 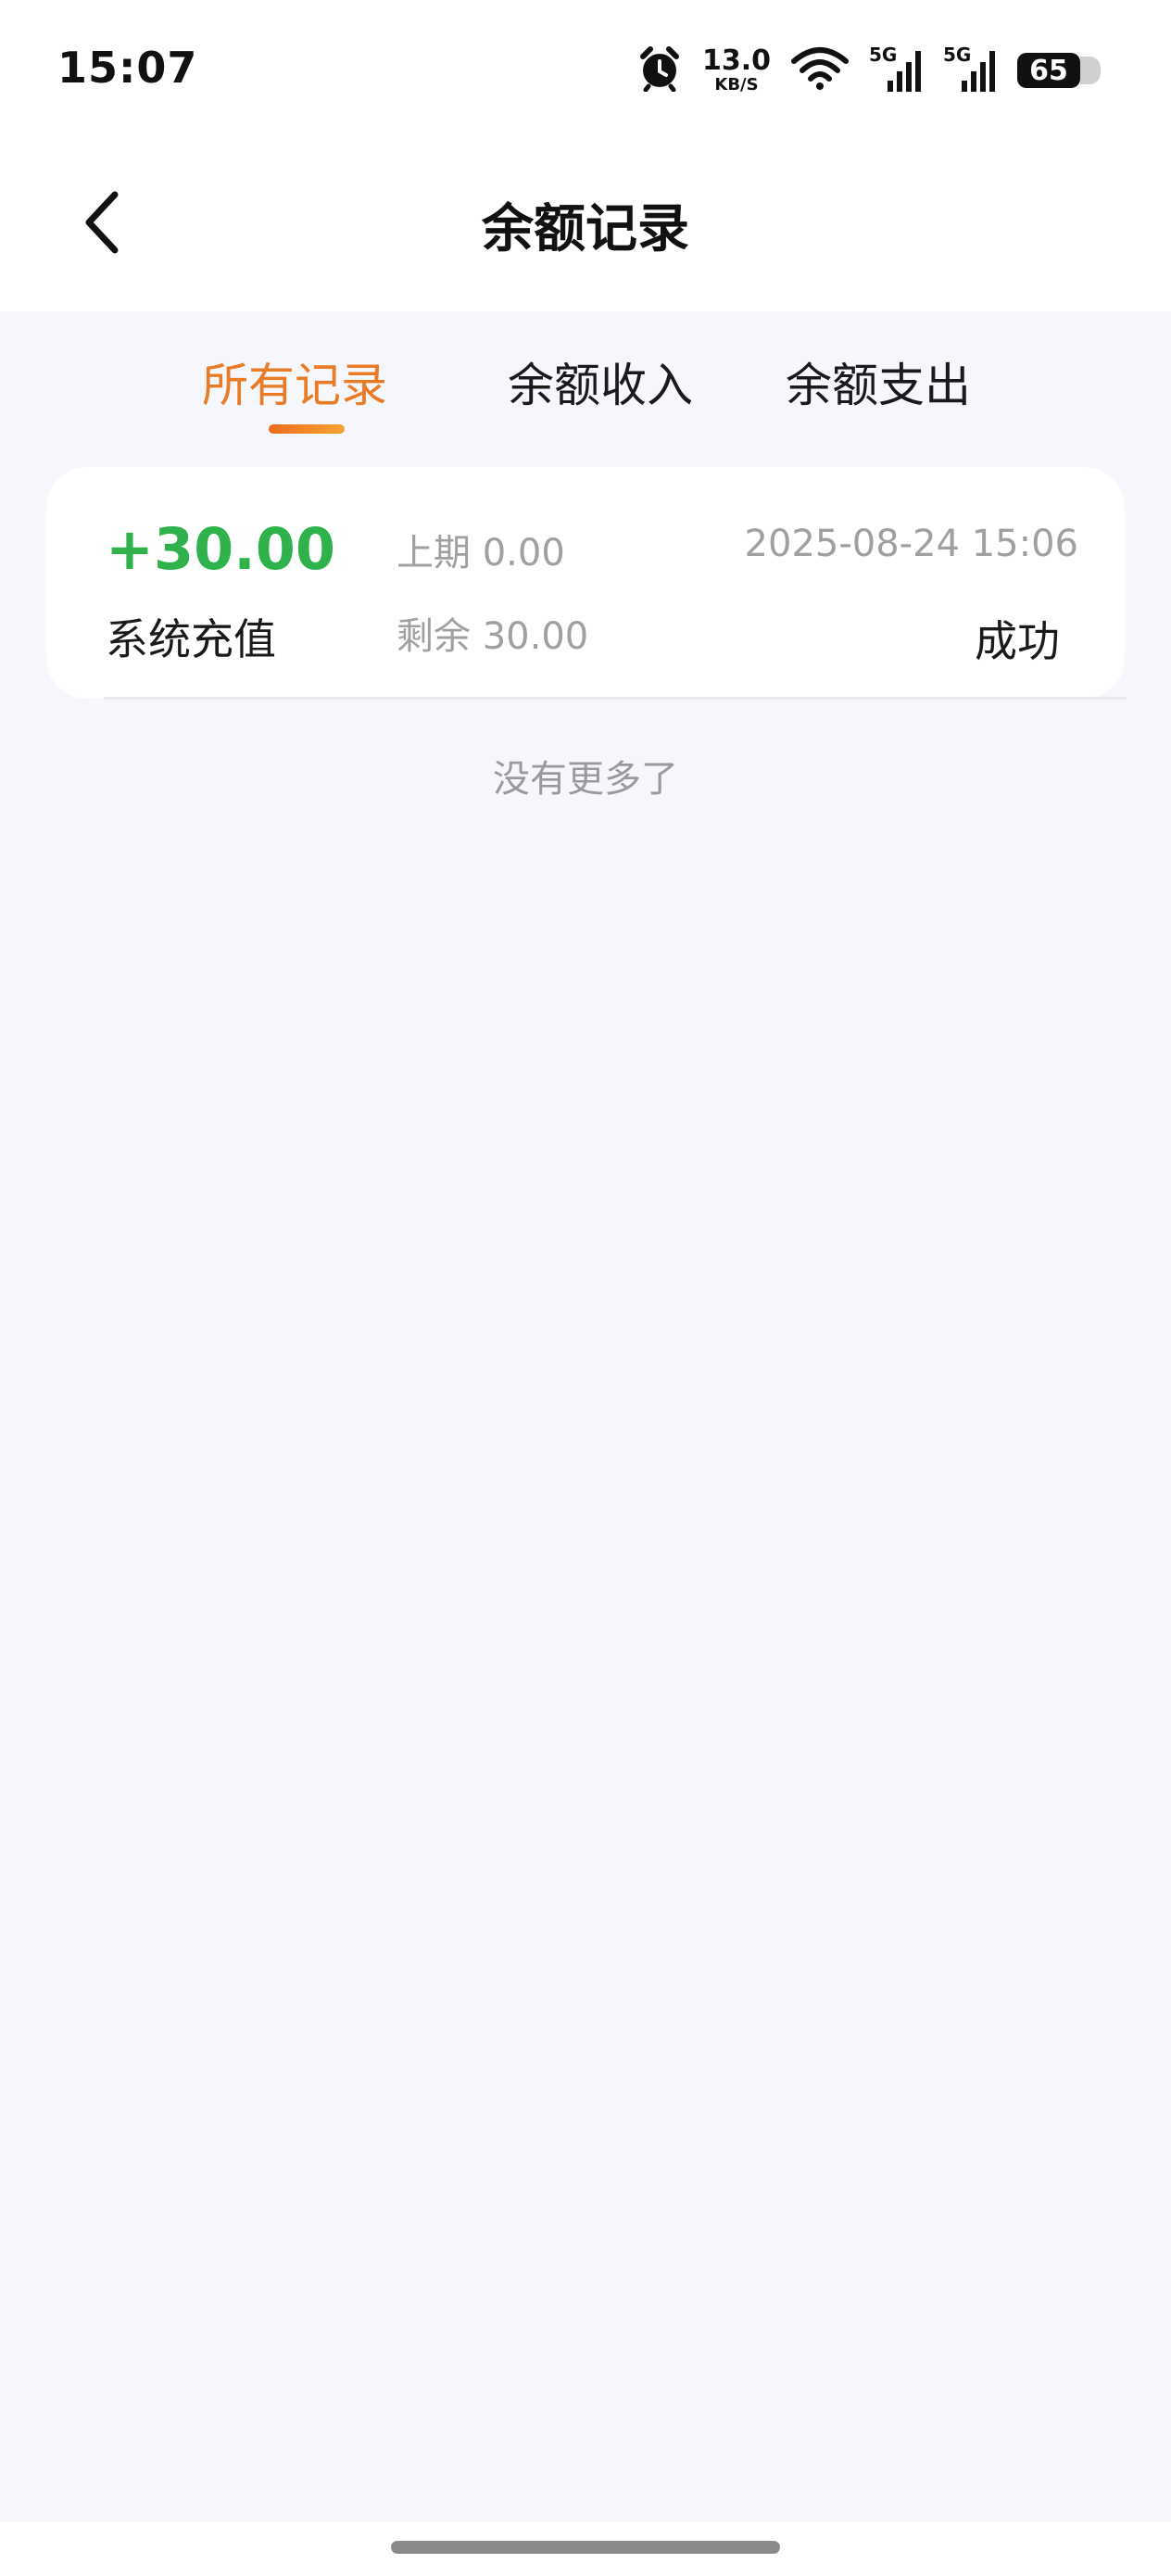 I want to click on list-end-text: 没有更多了, so click(x=585, y=780).